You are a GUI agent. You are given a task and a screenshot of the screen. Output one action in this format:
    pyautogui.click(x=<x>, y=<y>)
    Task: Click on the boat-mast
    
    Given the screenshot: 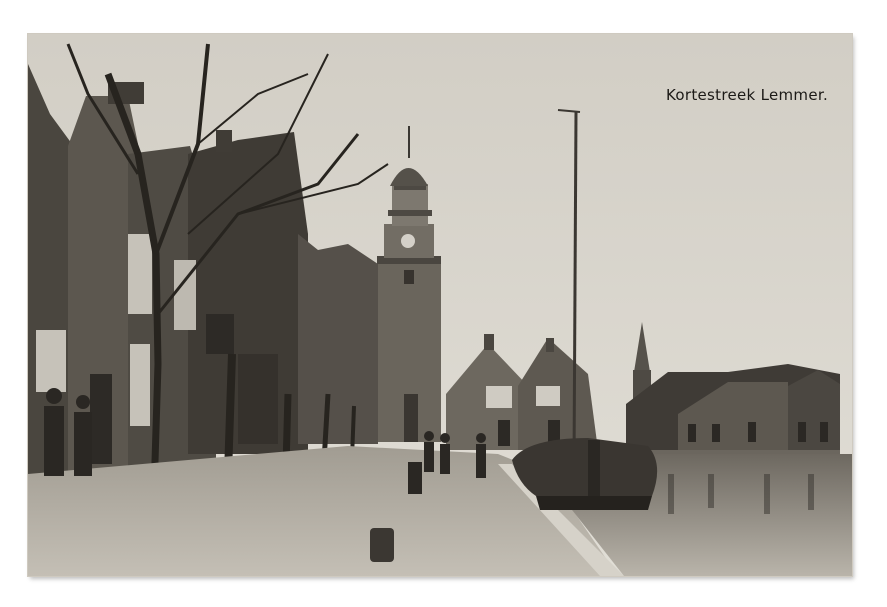 What is the action you would take?
    pyautogui.click(x=575, y=288)
    